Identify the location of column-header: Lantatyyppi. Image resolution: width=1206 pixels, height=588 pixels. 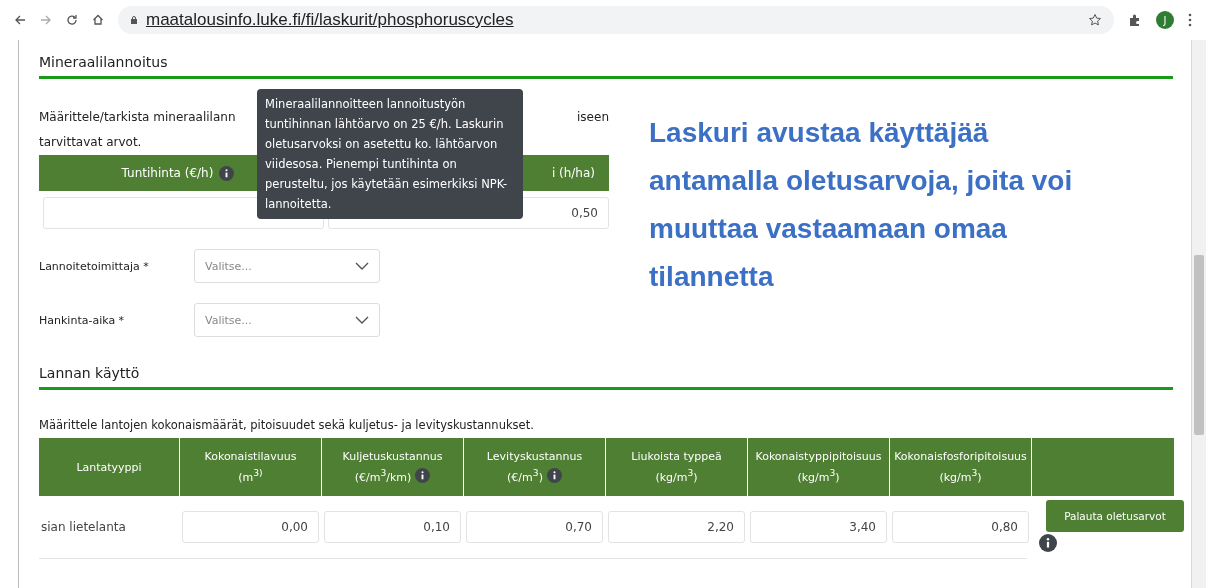
(109, 467).